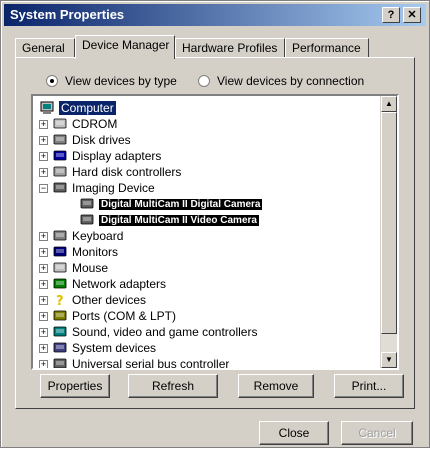 Image resolution: width=430 pixels, height=450 pixels. Describe the element at coordinates (204, 81) in the screenshot. I see `radio-unselected-icon` at that location.